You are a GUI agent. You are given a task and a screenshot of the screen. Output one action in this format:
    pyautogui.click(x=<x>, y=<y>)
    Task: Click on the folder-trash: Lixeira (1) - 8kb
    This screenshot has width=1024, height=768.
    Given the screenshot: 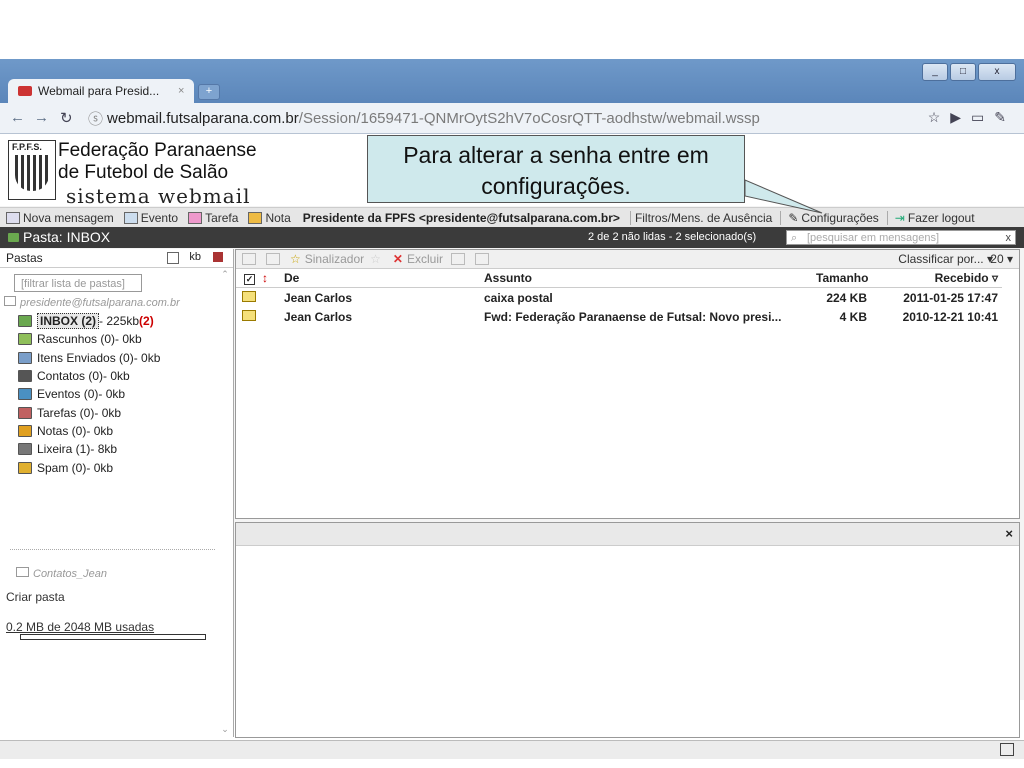 What is the action you would take?
    pyautogui.click(x=89, y=449)
    